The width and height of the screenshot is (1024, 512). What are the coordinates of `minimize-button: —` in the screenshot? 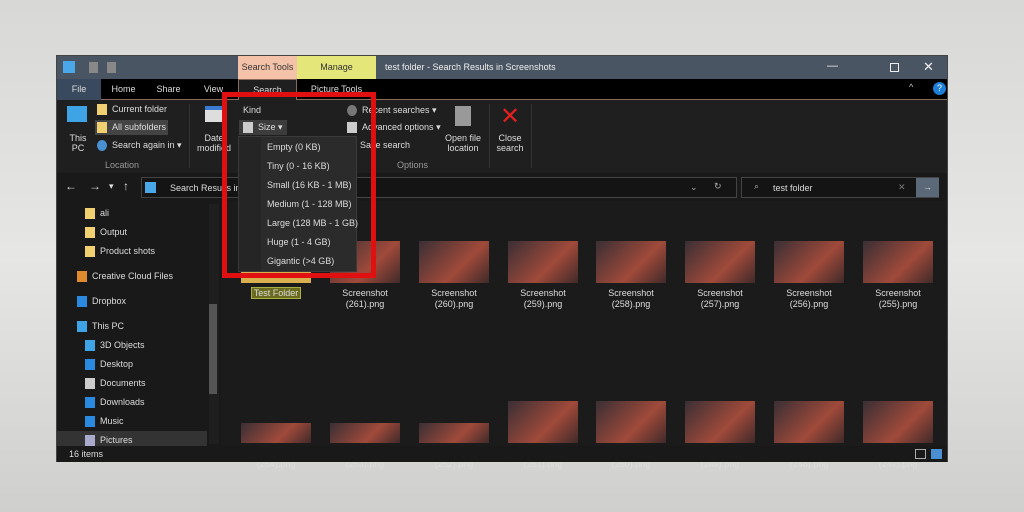 It's located at (832, 66).